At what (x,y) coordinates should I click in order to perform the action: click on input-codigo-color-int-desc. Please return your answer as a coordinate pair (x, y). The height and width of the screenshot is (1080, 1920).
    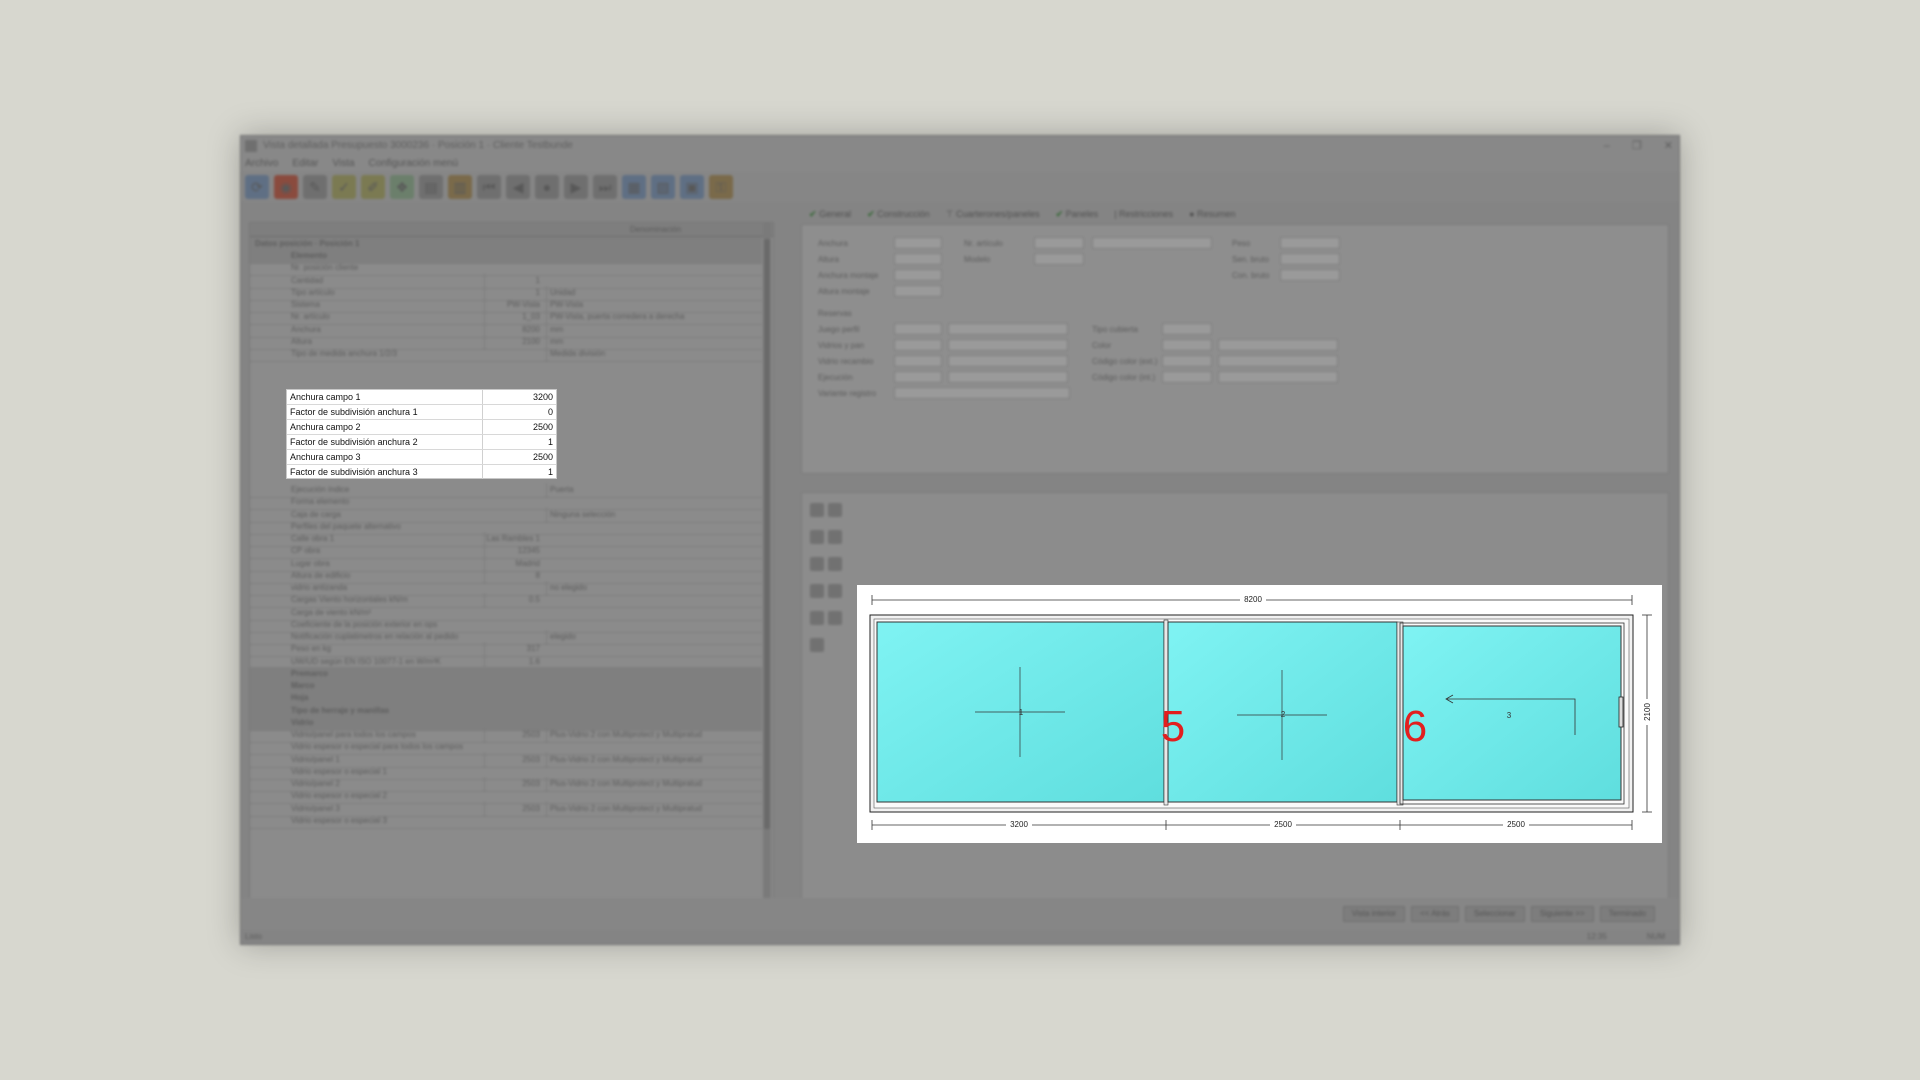
    Looking at the image, I should click on (1278, 377).